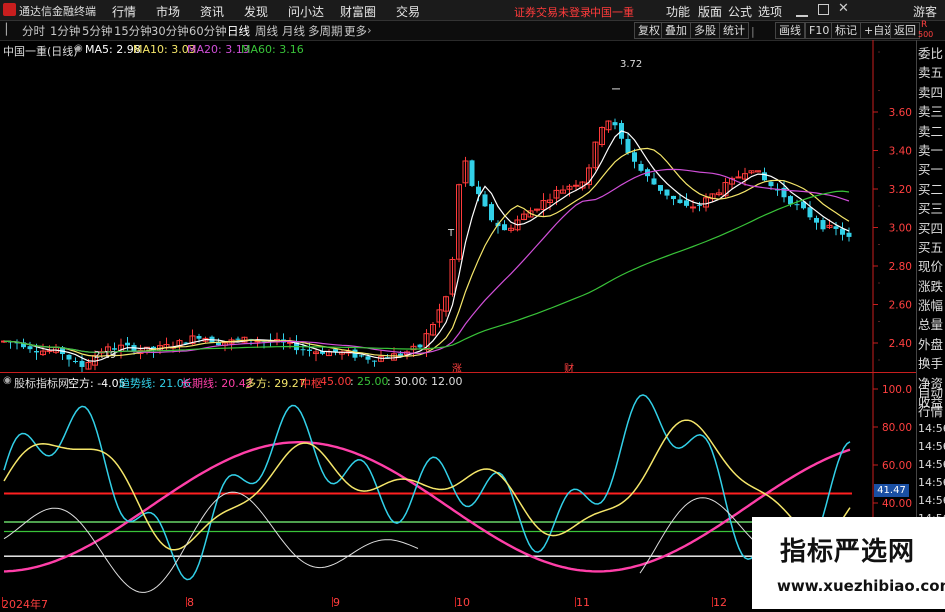  I want to click on period-tab-active: 日线, so click(238, 31).